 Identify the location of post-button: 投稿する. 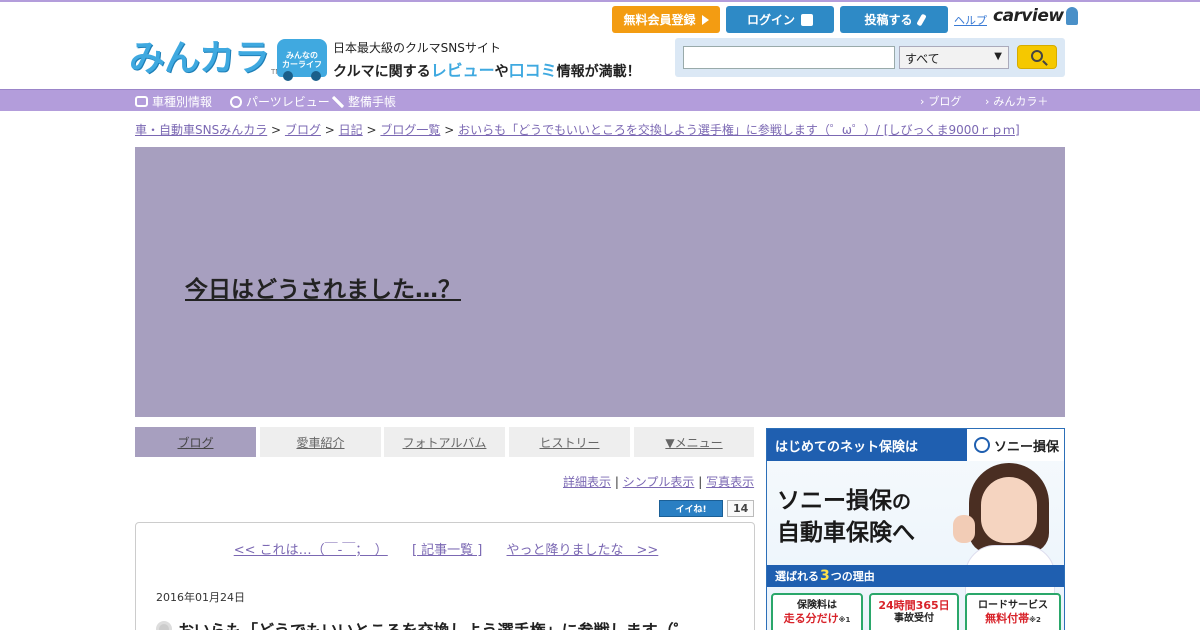
(894, 19).